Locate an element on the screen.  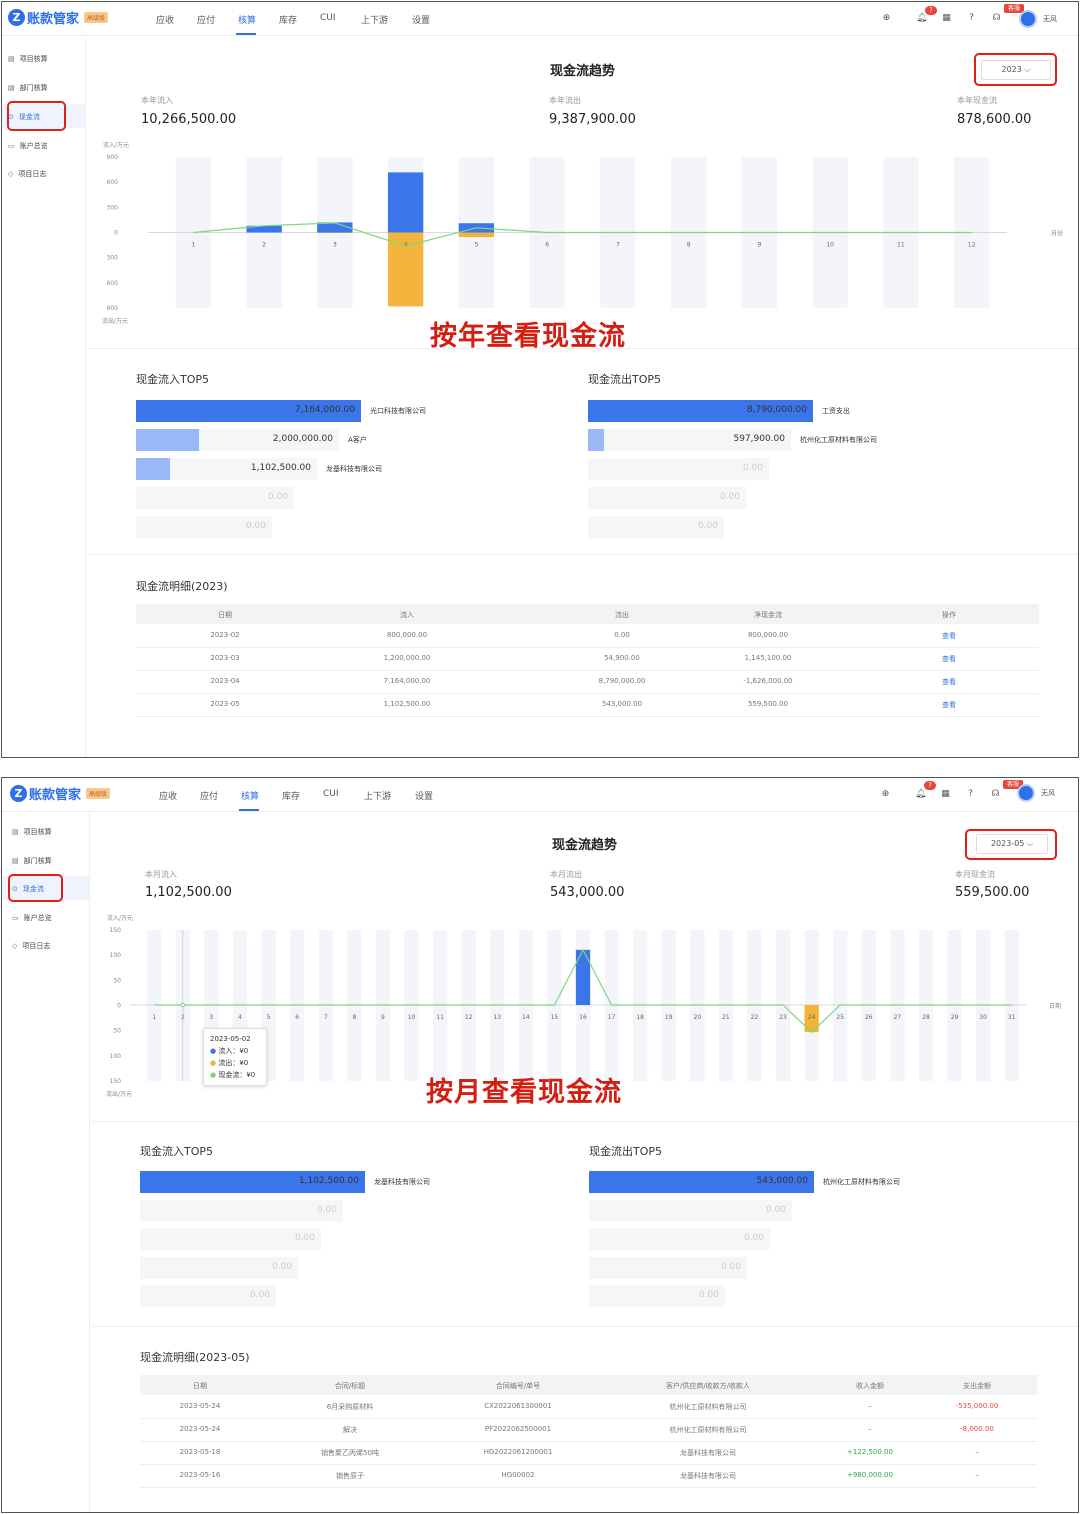
top5-row: 2,000,000.00 A客户 is located at coordinates (337, 440).